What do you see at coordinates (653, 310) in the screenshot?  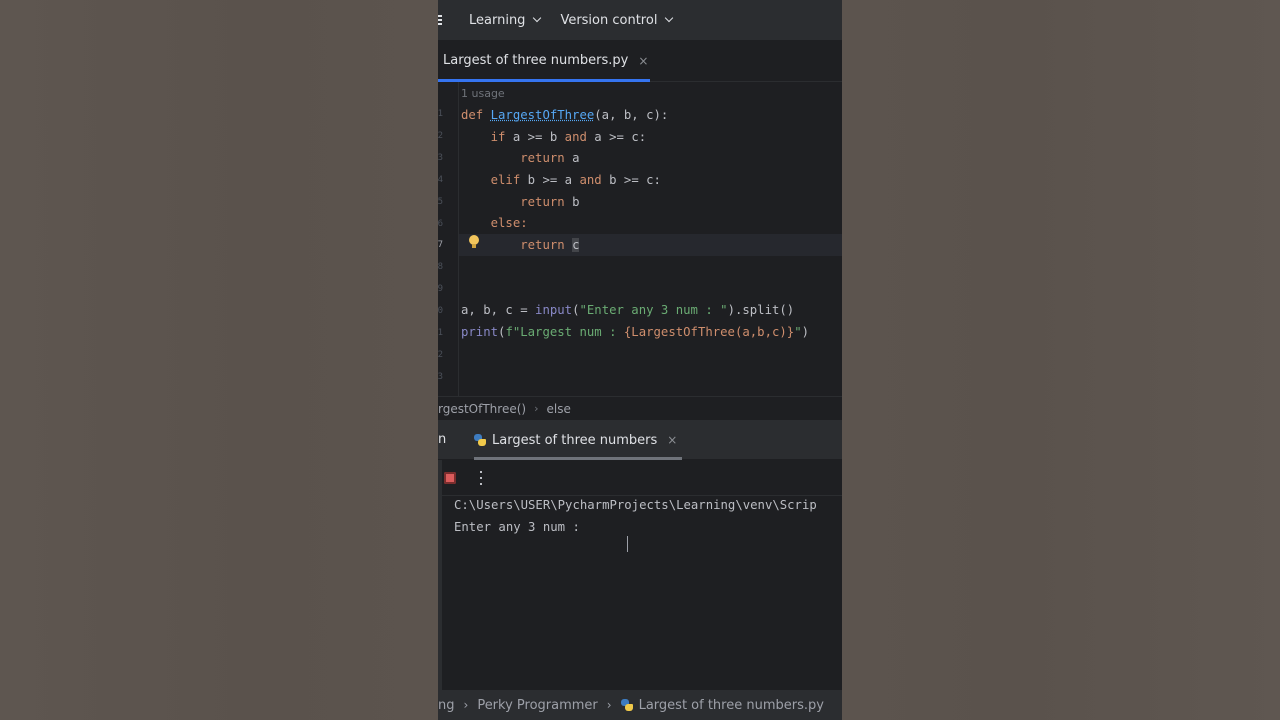 I see `string-literal: "Enter any 3 num : "` at bounding box center [653, 310].